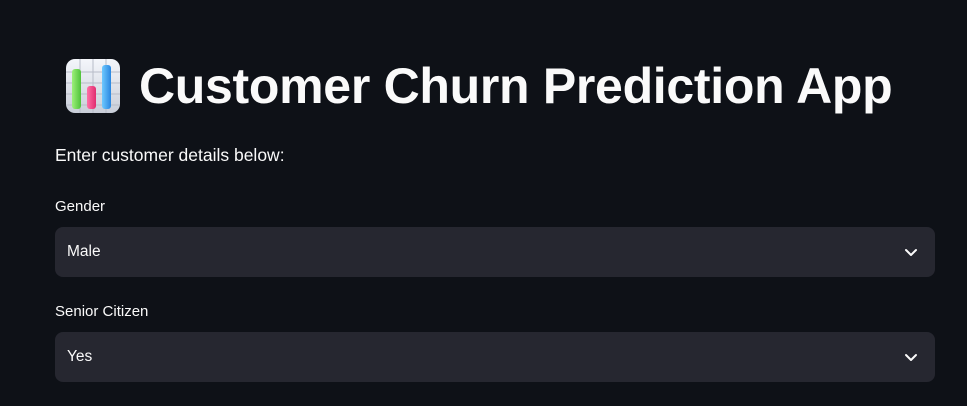  Describe the element at coordinates (80, 356) in the screenshot. I see `senior-citizen-selected-value: Yes` at that location.